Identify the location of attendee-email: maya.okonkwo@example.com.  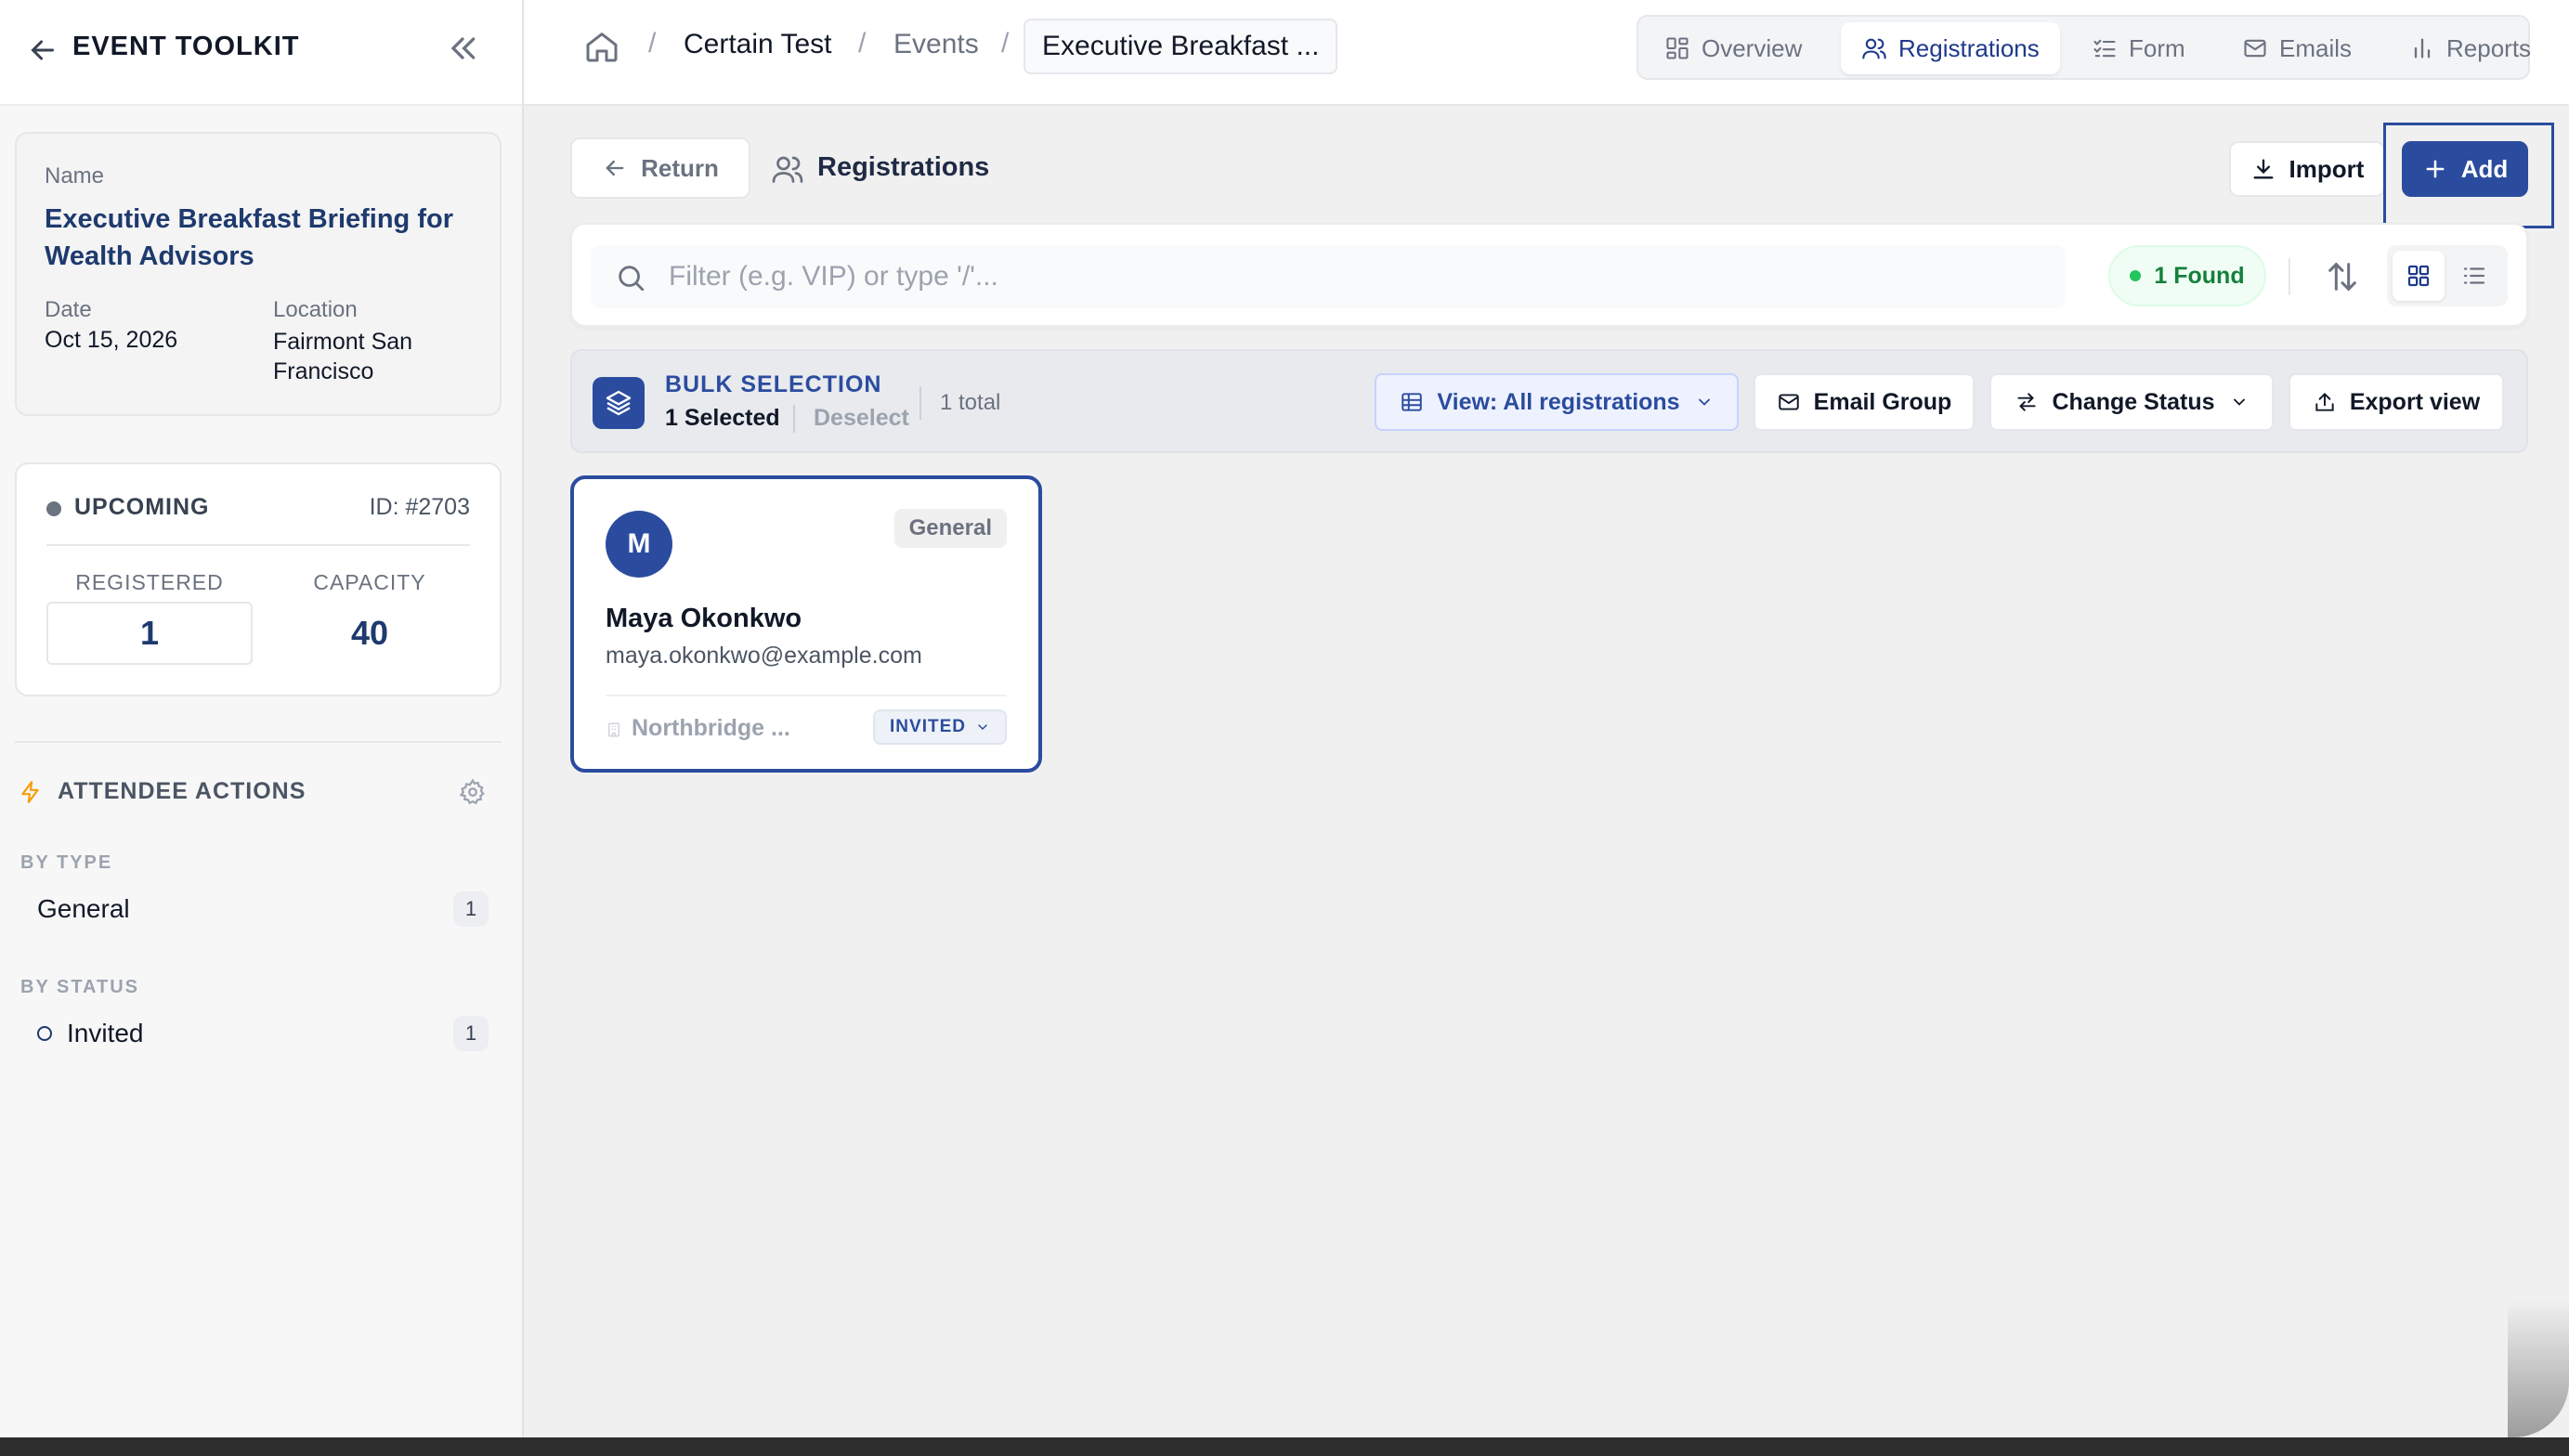
(764, 656).